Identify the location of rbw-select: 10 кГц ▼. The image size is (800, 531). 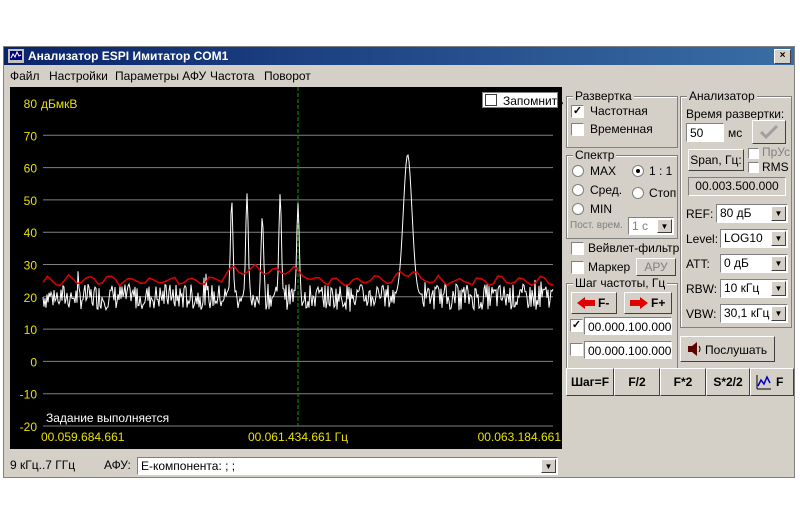
(754, 288).